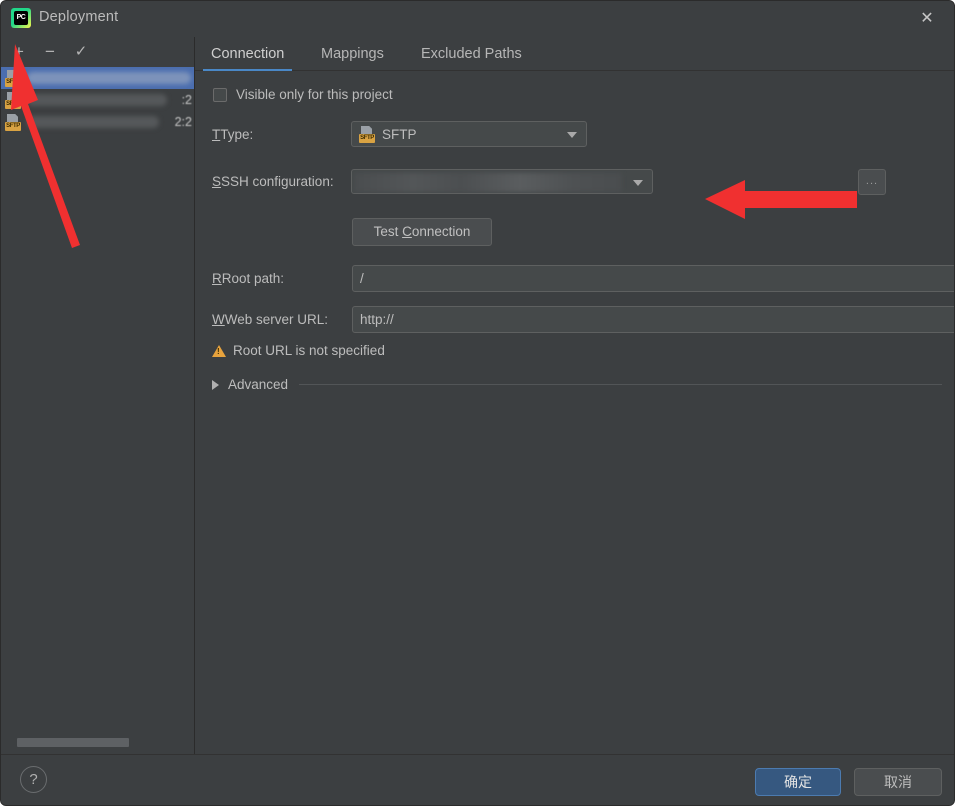 Image resolution: width=961 pixels, height=810 pixels. I want to click on chevron-right-icon, so click(215, 384).